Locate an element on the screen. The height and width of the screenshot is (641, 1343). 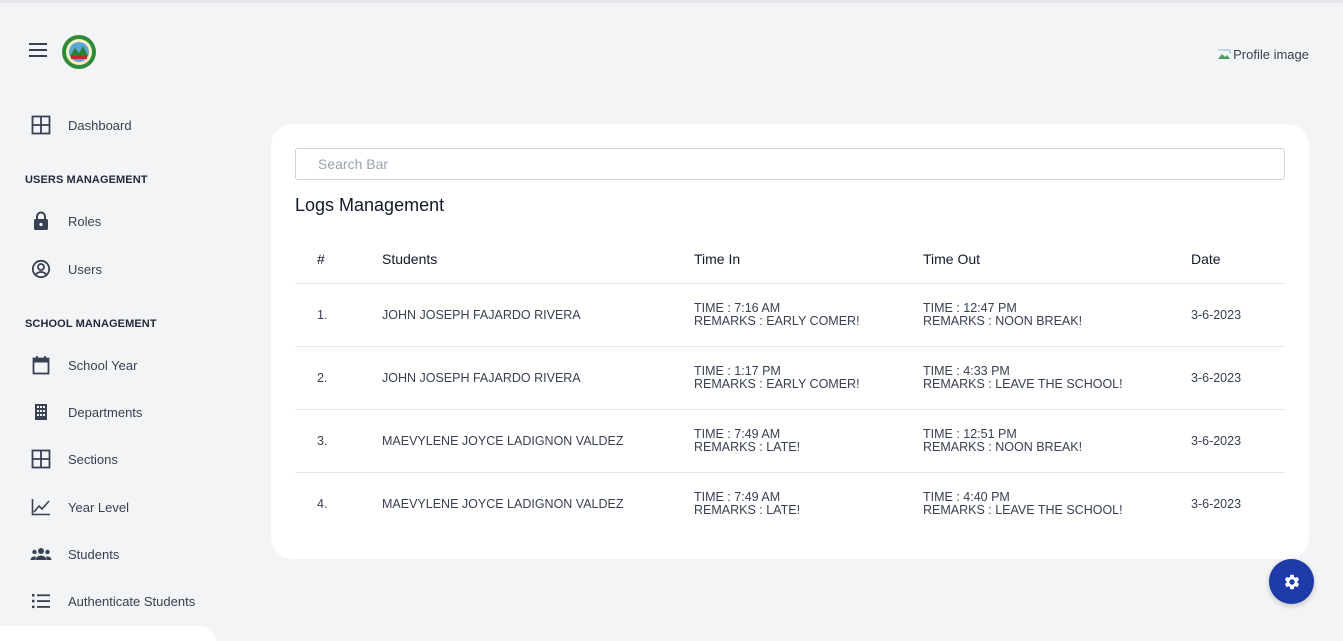
sidebar-item-authenticate-students: Authenticate Students is located at coordinates (112, 601).